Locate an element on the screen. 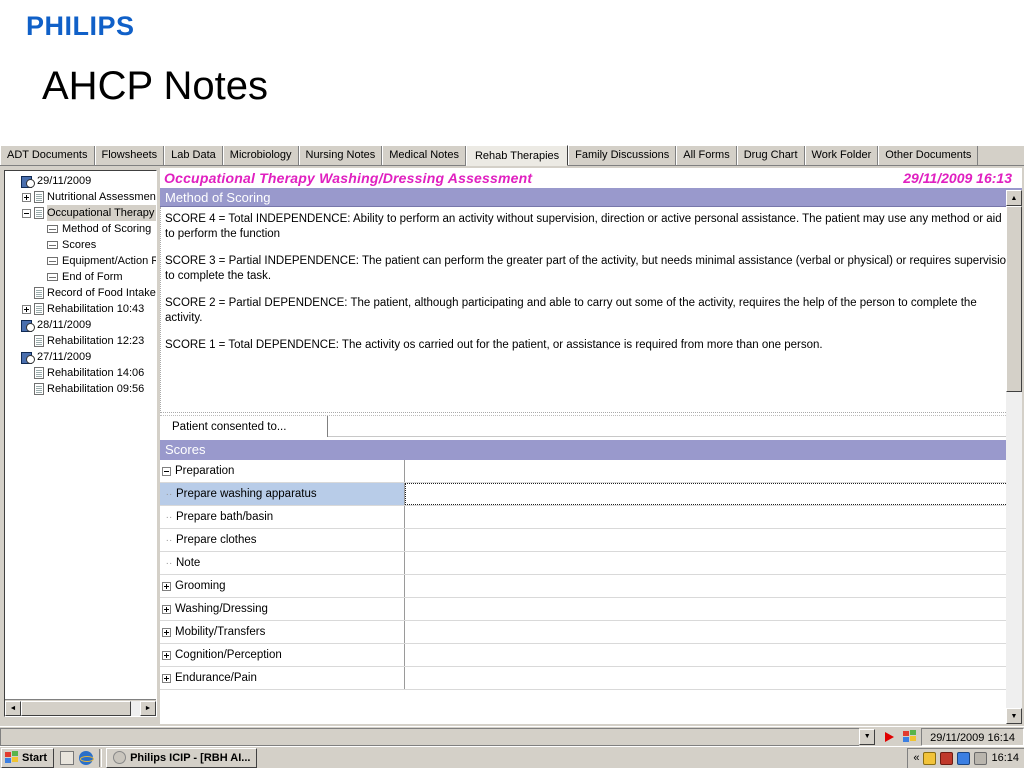  tree-item: Record of Food Intake is located at coordinates (80, 293).